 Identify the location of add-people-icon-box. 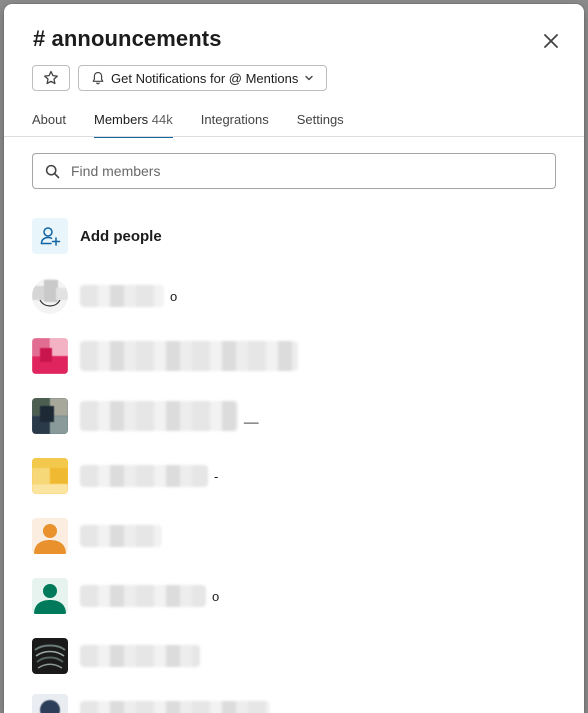
(50, 236).